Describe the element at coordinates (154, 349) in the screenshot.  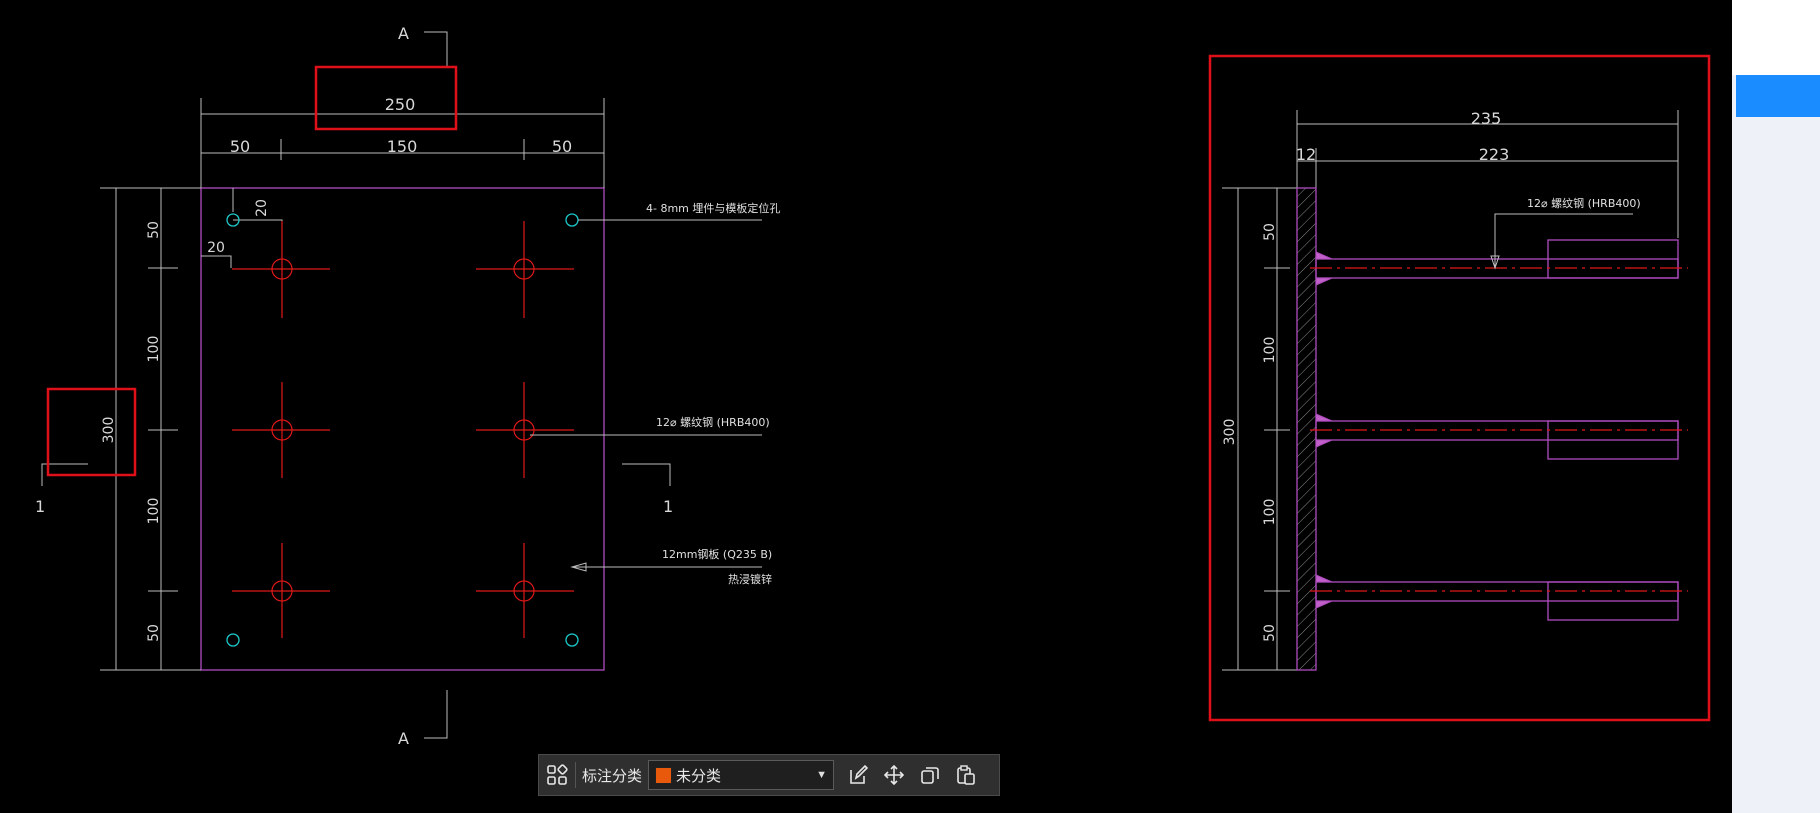
I see `plan-dim-left-100-a: 100` at that location.